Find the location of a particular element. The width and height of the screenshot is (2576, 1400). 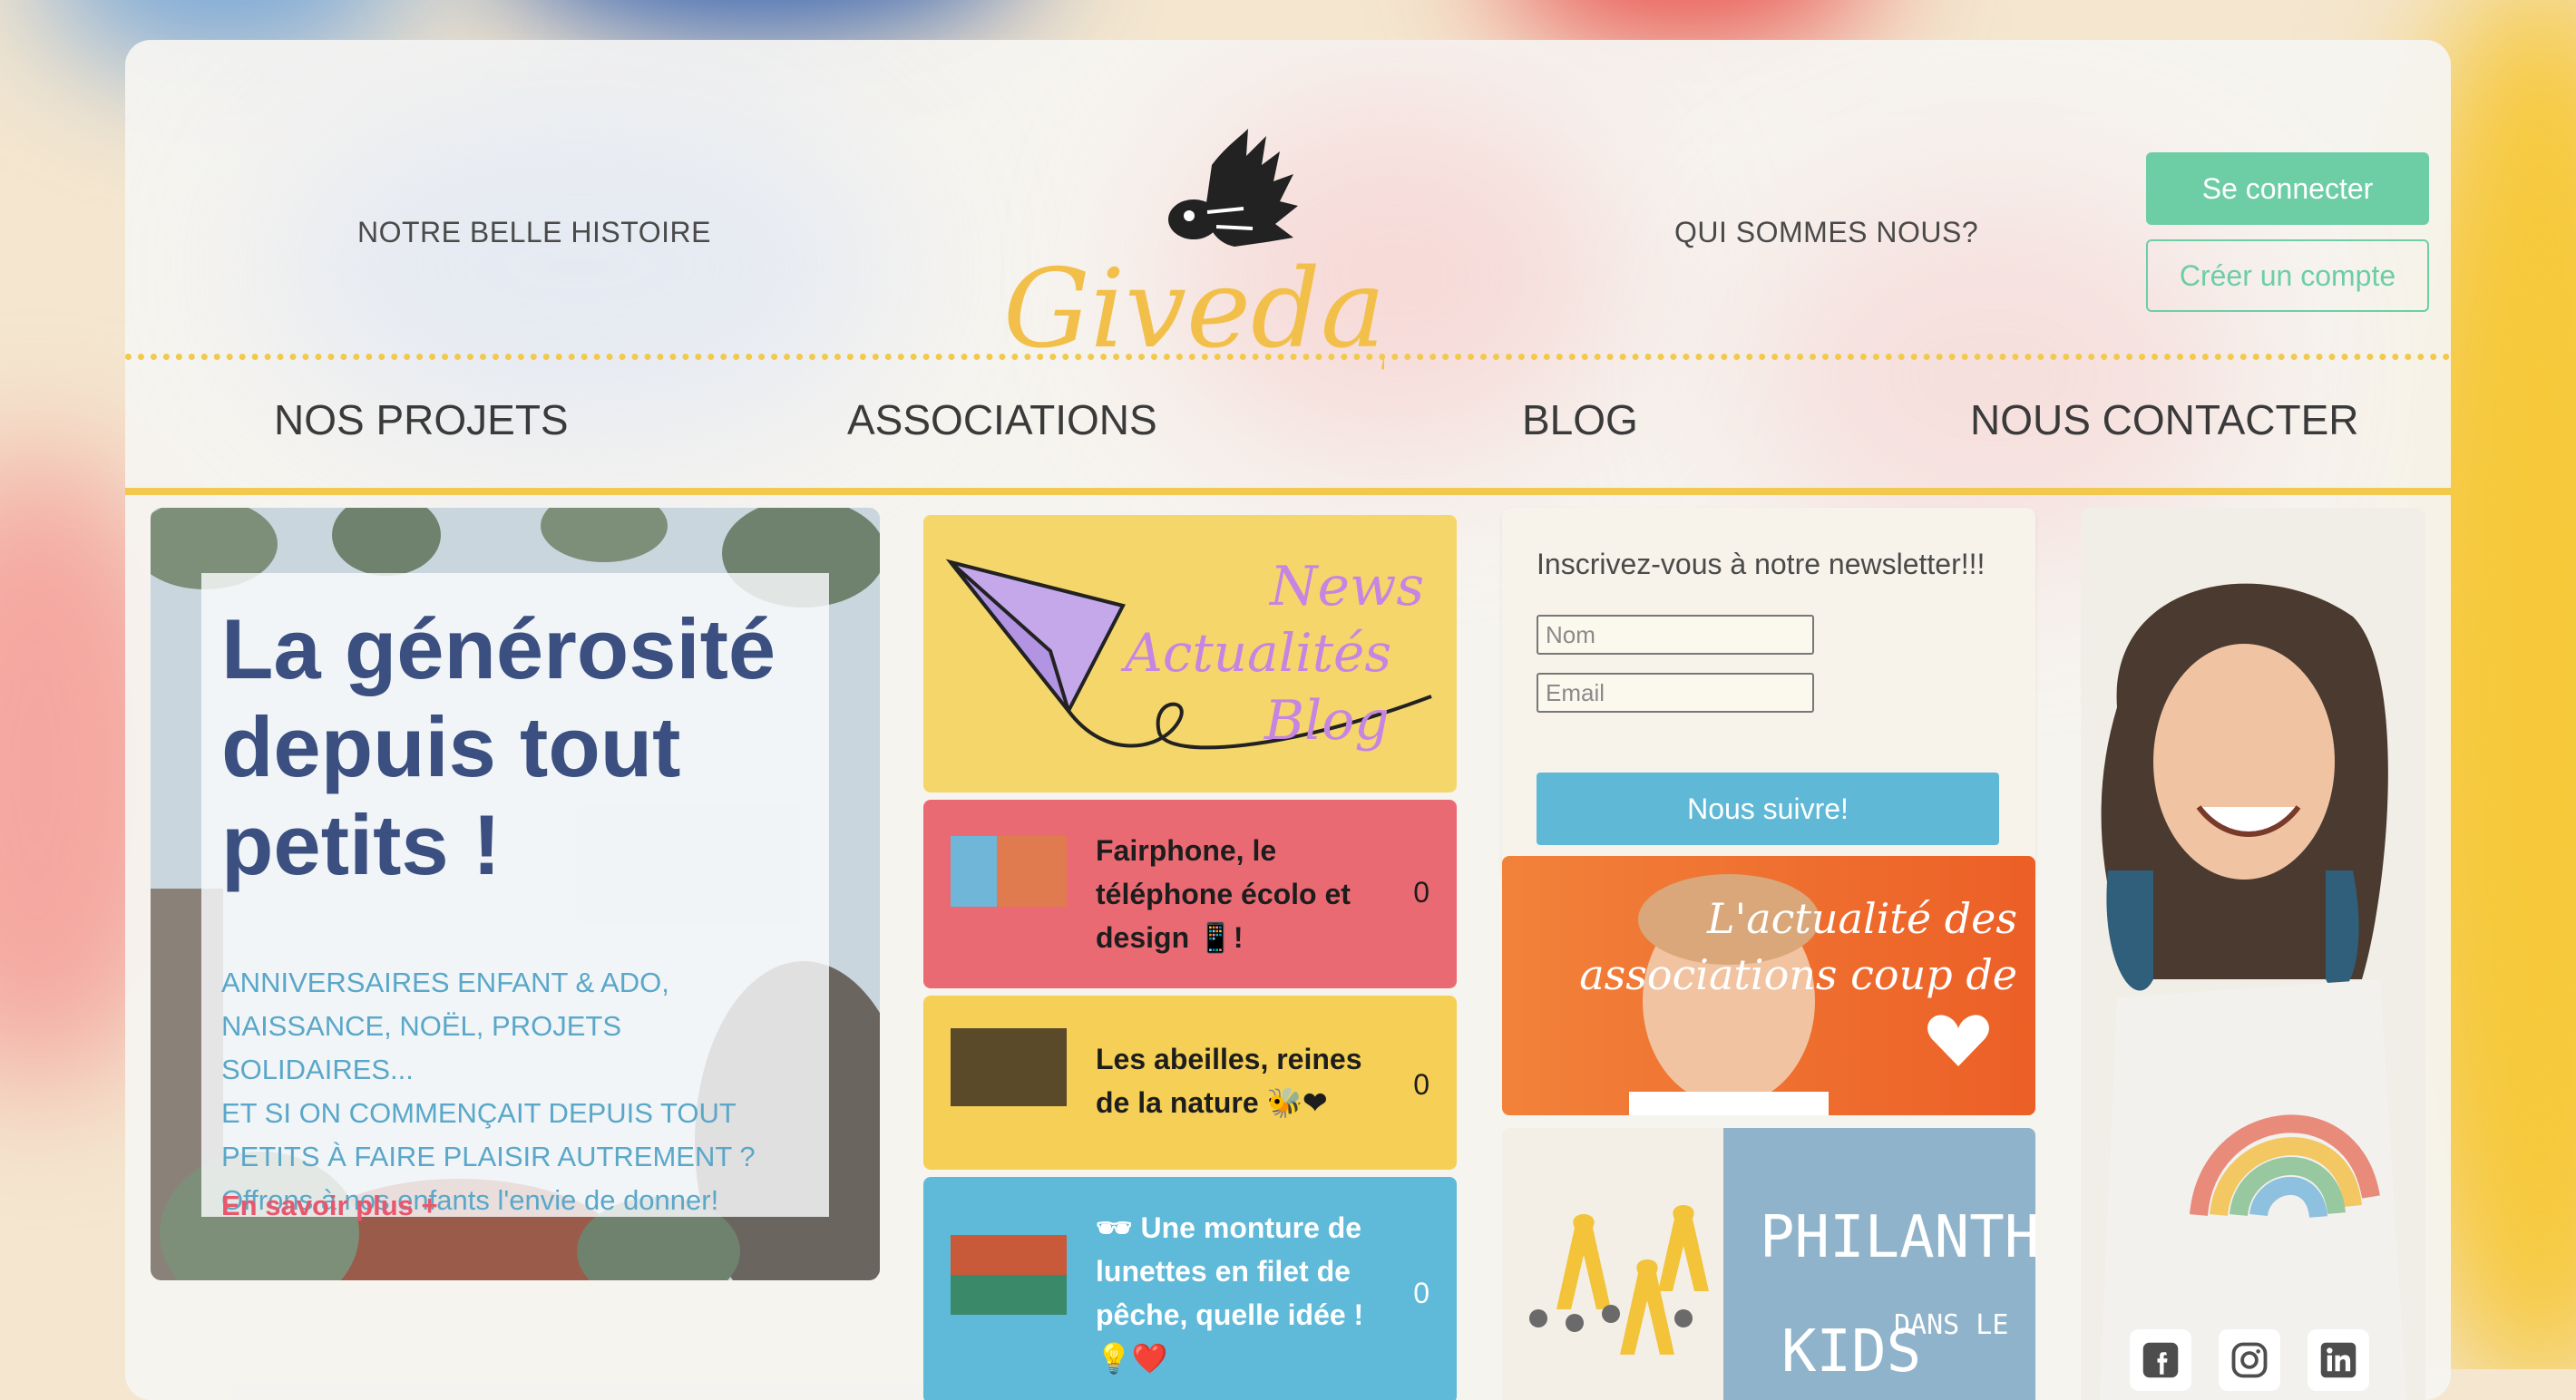

nav-link-qui-sommes-nous: QUI SOMMES NOUS? is located at coordinates (1826, 232).